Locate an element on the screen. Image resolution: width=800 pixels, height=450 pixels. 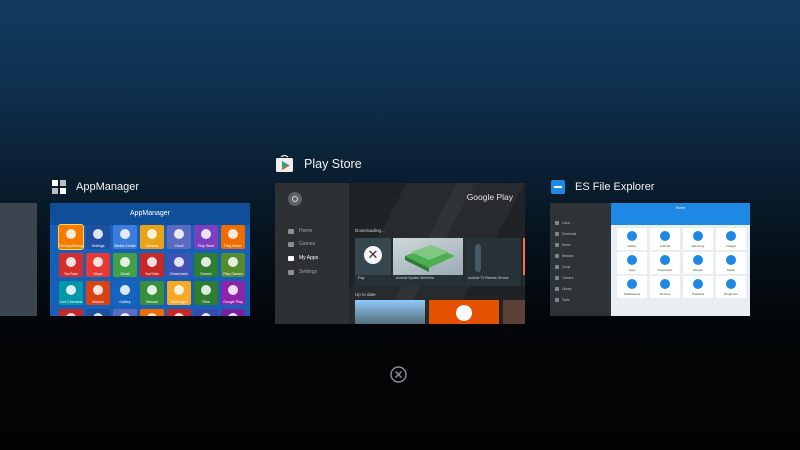
es-file-item: Apps is located at coordinates (632, 263).